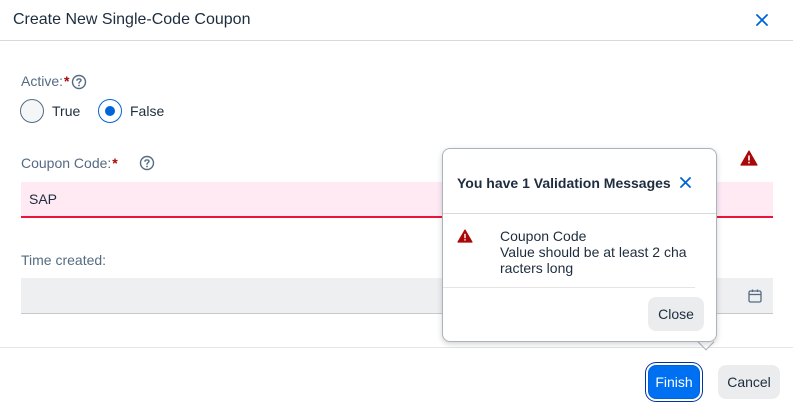 The image size is (793, 412). I want to click on radio-false-label: False, so click(147, 111).